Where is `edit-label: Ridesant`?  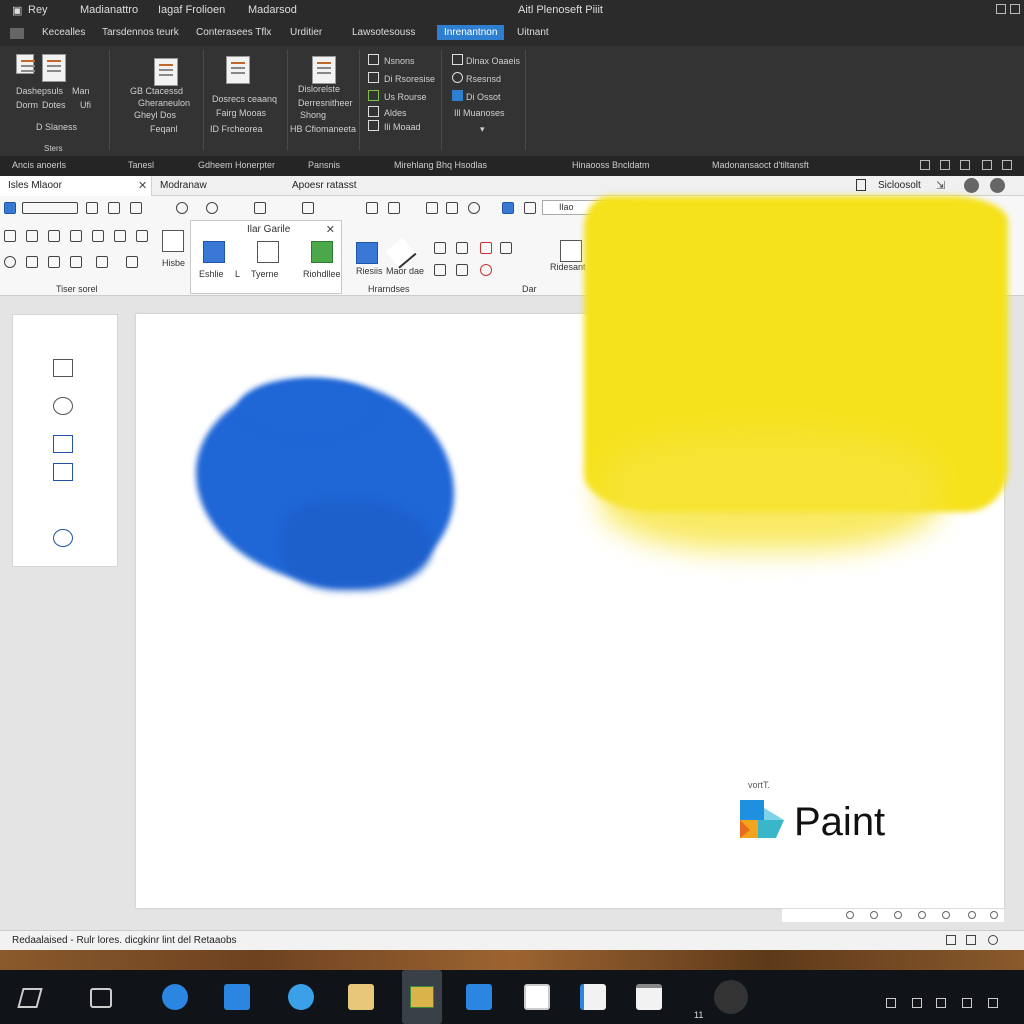 edit-label: Ridesant is located at coordinates (568, 267).